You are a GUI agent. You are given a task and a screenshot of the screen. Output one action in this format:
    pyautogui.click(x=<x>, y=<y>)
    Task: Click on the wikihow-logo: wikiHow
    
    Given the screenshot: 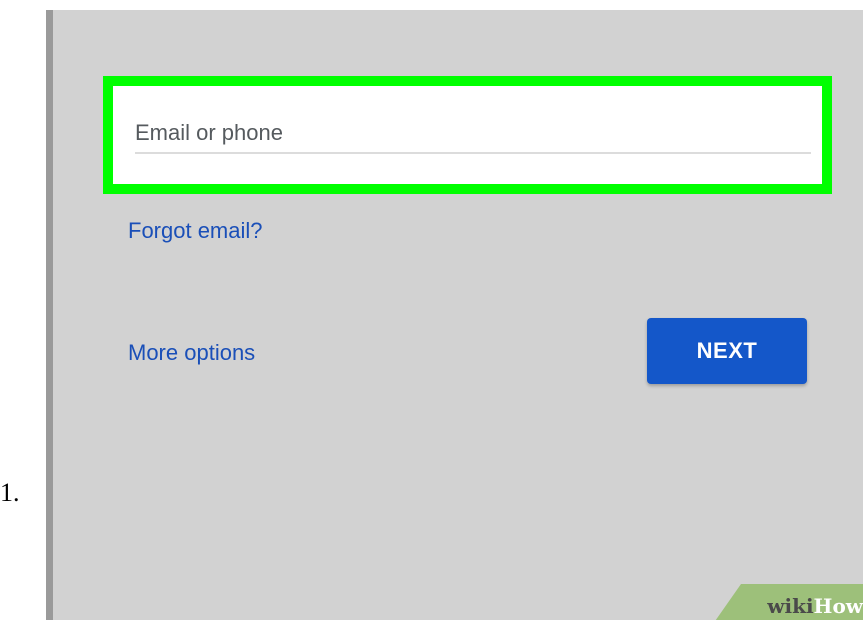 What is the action you would take?
    pyautogui.click(x=815, y=606)
    